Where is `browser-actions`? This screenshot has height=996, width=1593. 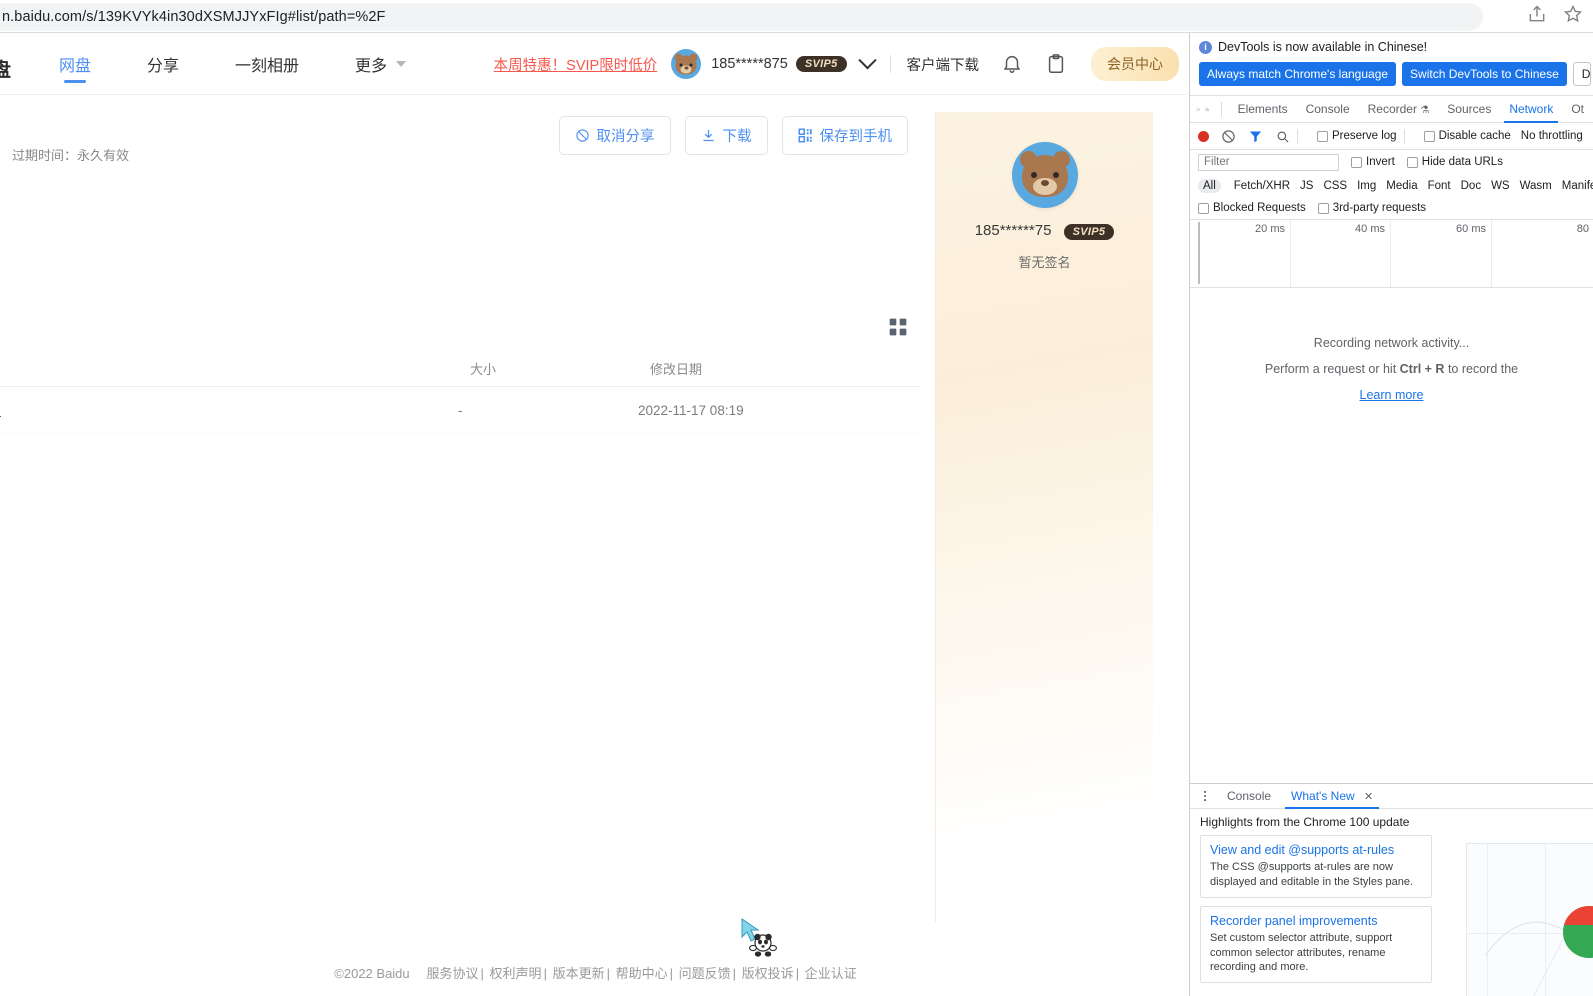 browser-actions is located at coordinates (1555, 14).